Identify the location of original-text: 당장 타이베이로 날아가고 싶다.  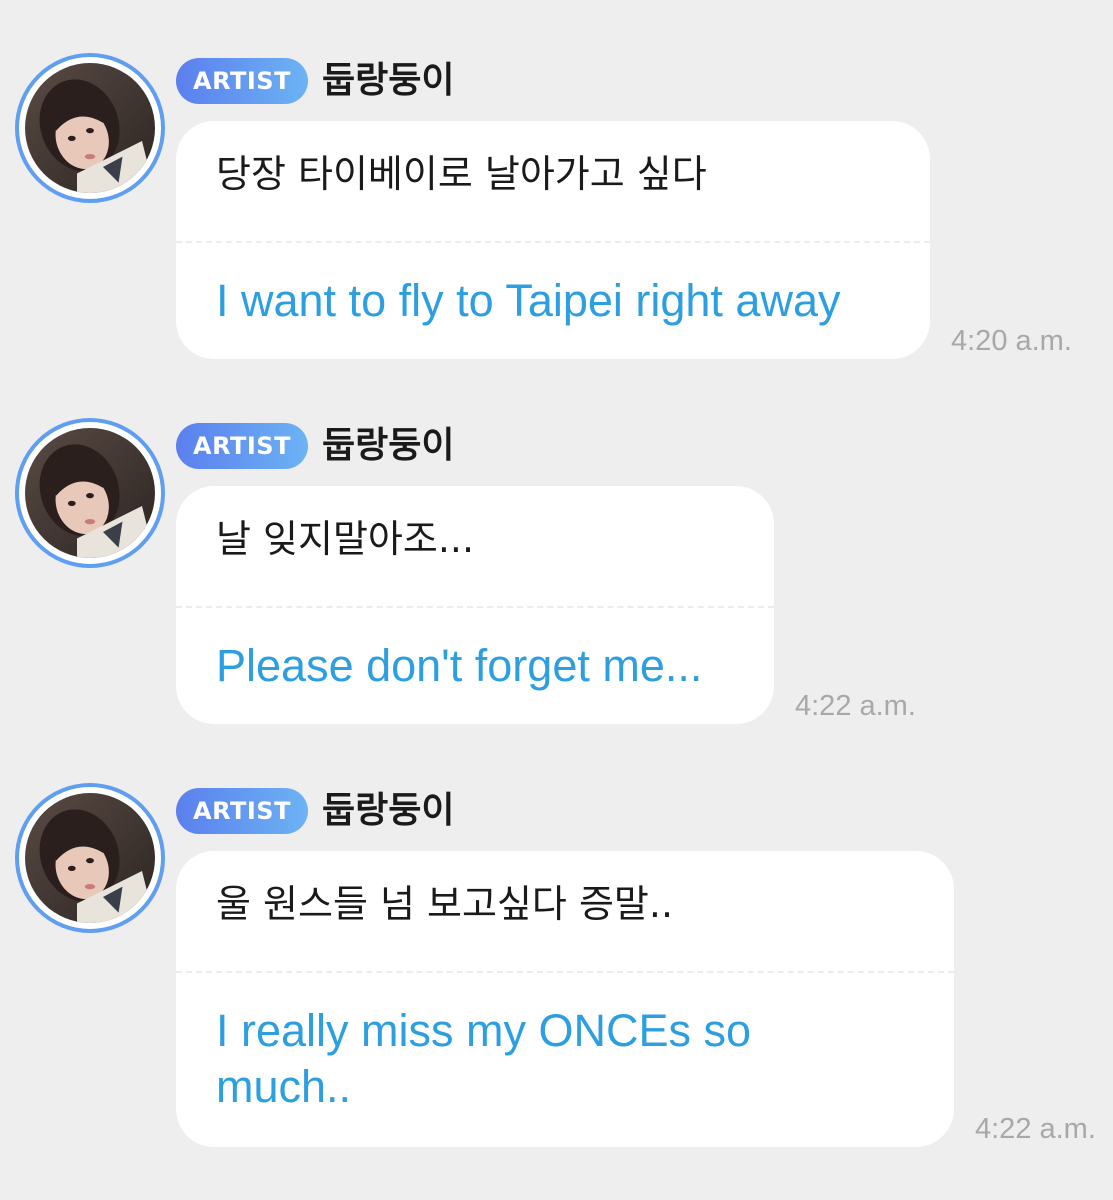
(461, 174).